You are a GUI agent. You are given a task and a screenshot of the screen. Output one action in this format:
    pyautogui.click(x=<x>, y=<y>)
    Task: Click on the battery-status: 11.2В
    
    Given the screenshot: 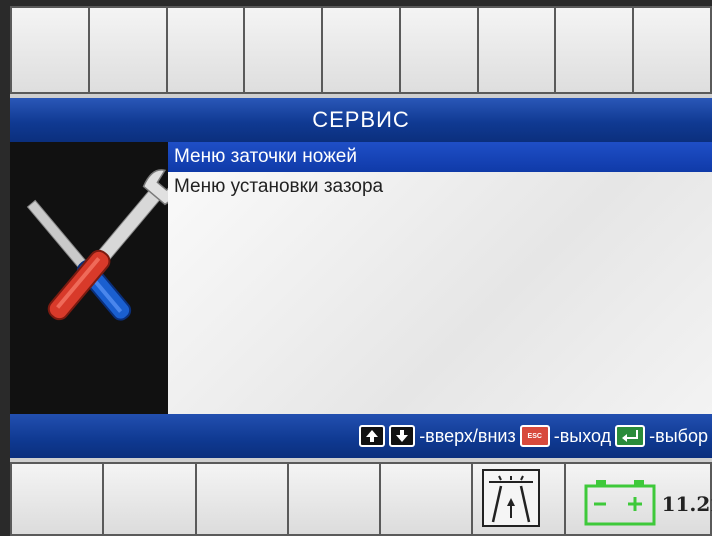 What is the action you would take?
    pyautogui.click(x=637, y=499)
    